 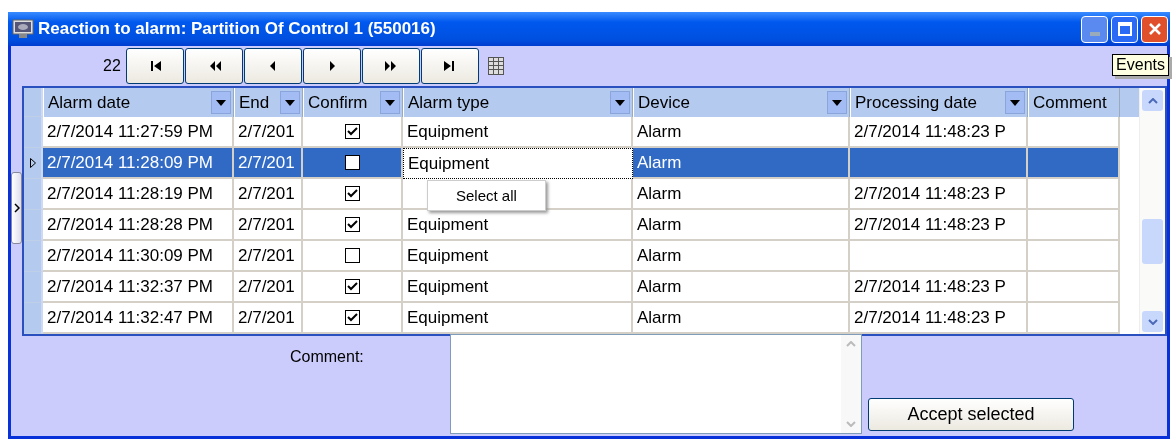 What do you see at coordinates (130, 193) in the screenshot?
I see `cell-text: 2/7/2014 11:28:19 PM` at bounding box center [130, 193].